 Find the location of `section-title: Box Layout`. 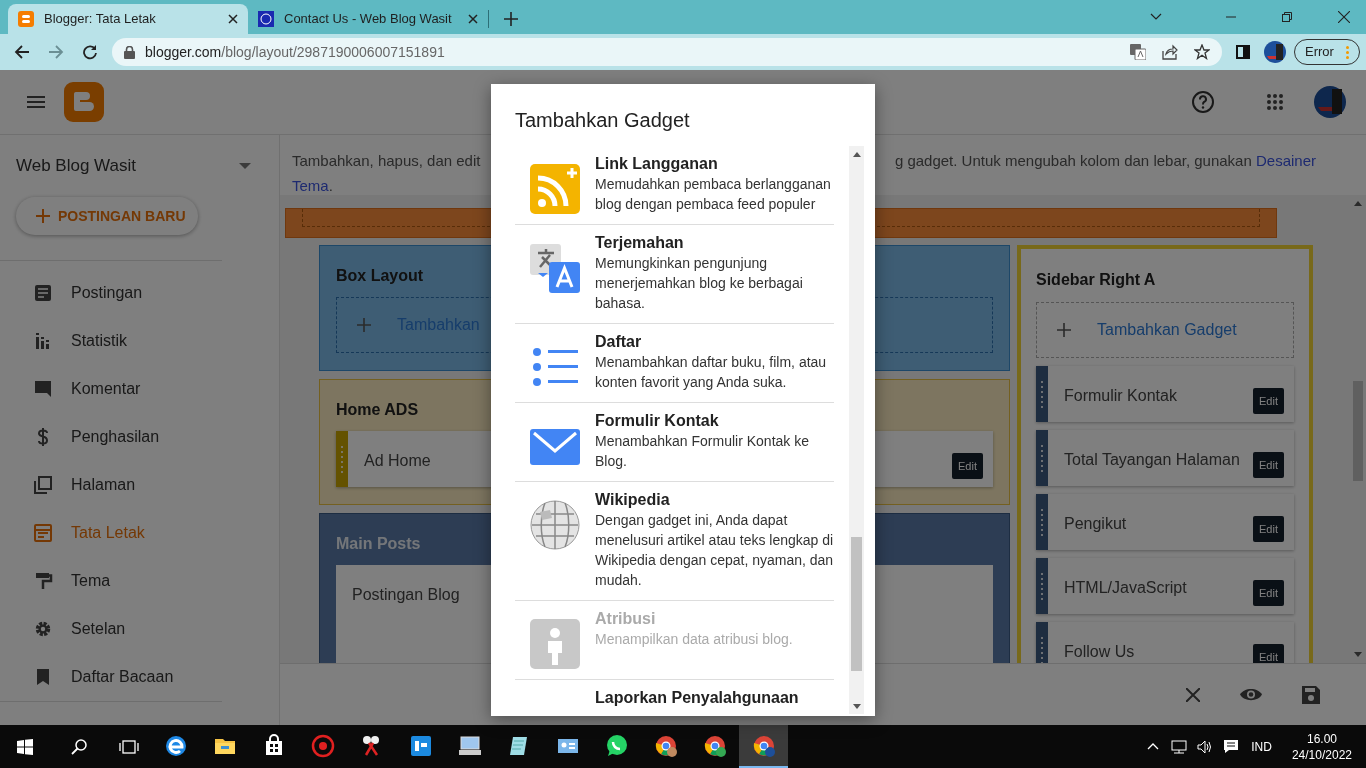

section-title: Box Layout is located at coordinates (380, 276).